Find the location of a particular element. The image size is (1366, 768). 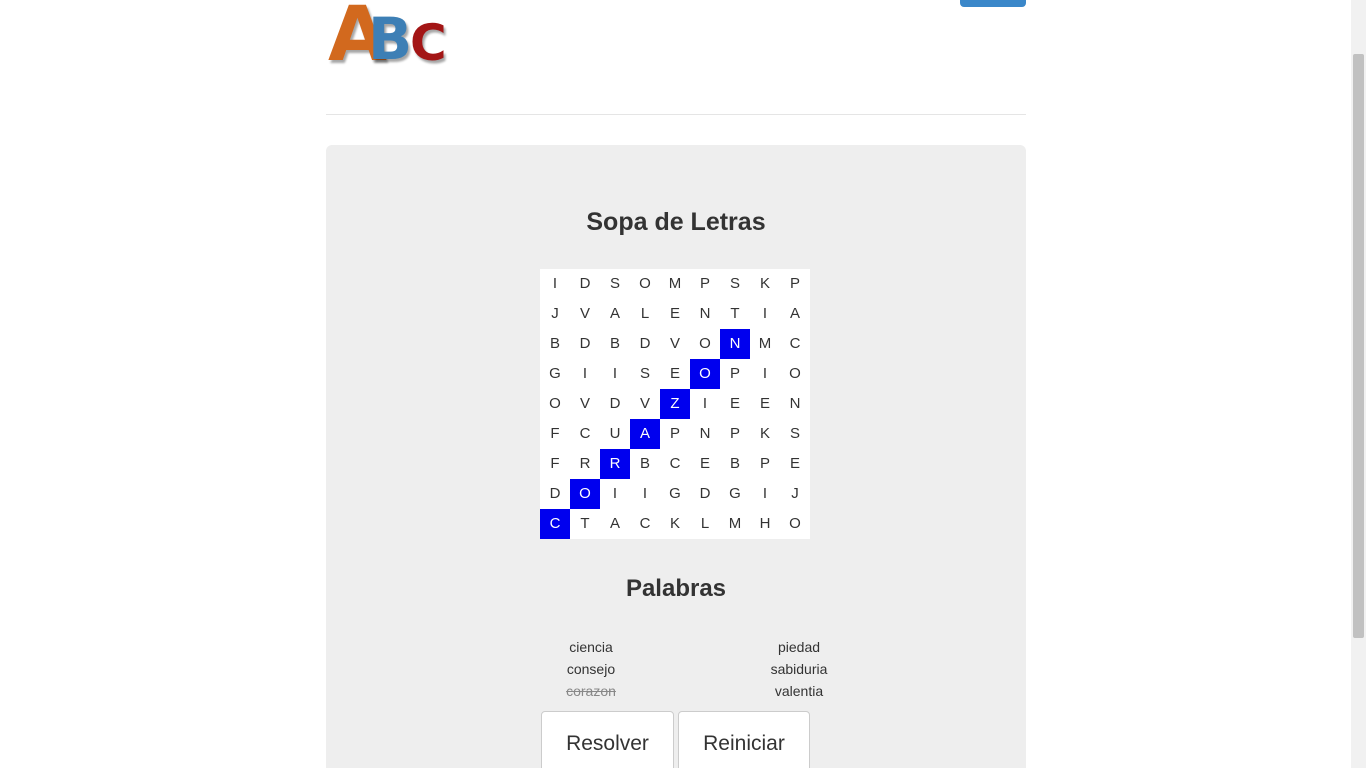

word-item: valentia is located at coordinates (799, 691).